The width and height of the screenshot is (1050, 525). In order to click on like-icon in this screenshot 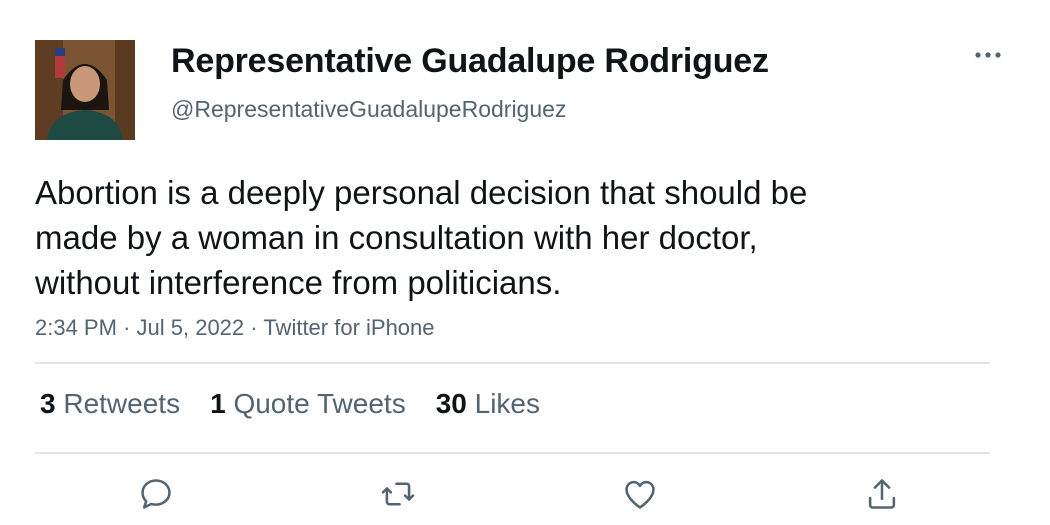, I will do `click(640, 494)`.